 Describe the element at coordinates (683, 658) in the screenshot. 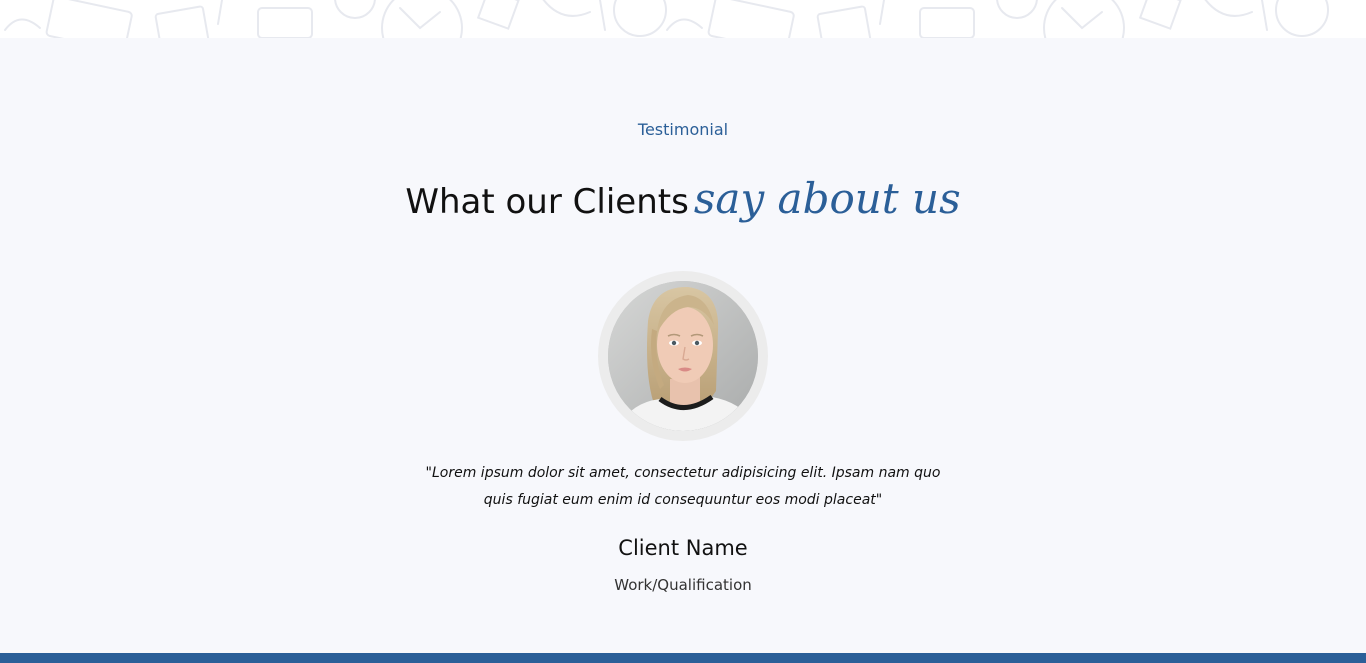

I see `footer-bar` at that location.